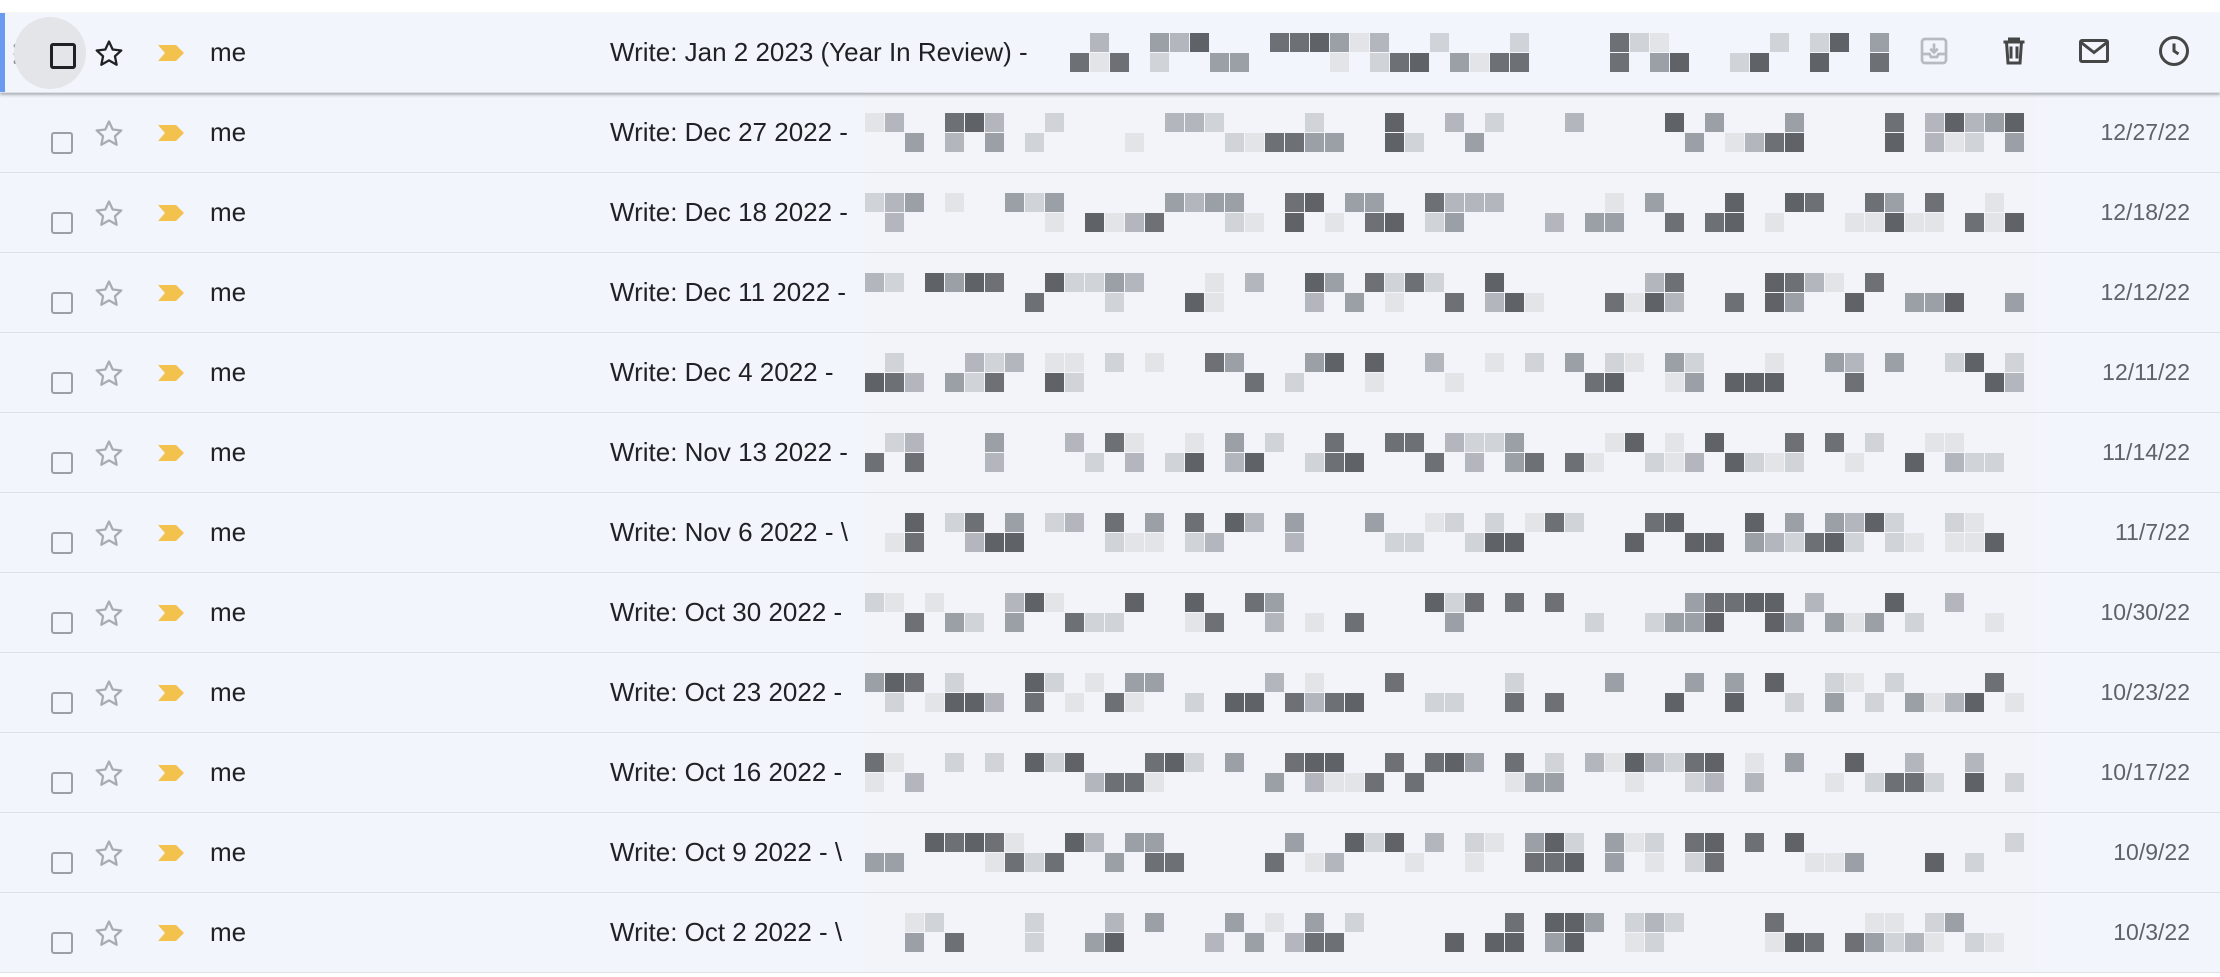 The image size is (2220, 977). Describe the element at coordinates (2145, 612) in the screenshot. I see `email-date: 10/30/22` at that location.